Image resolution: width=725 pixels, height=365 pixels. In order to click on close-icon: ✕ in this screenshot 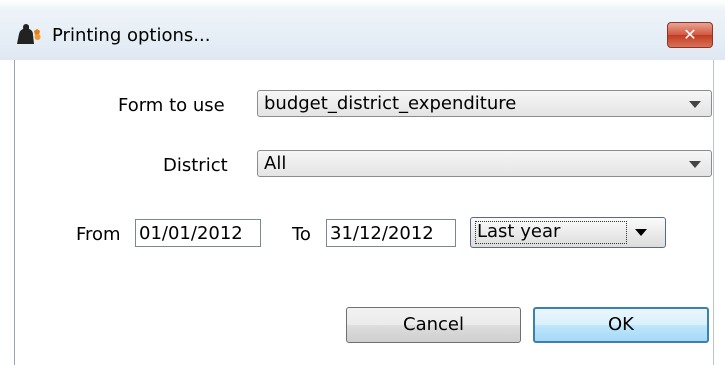, I will do `click(690, 34)`.